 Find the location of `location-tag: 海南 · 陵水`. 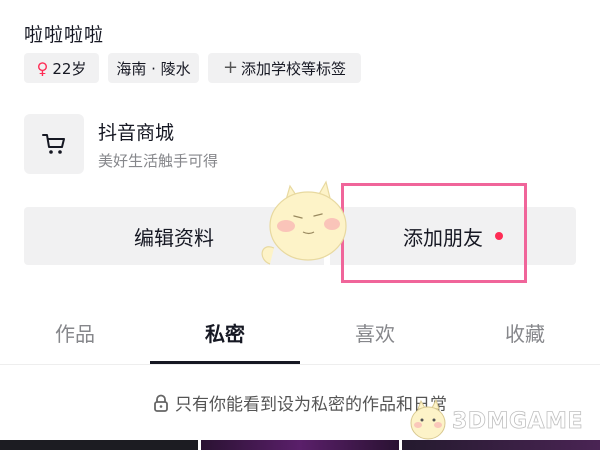

location-tag: 海南 · 陵水 is located at coordinates (153, 68).